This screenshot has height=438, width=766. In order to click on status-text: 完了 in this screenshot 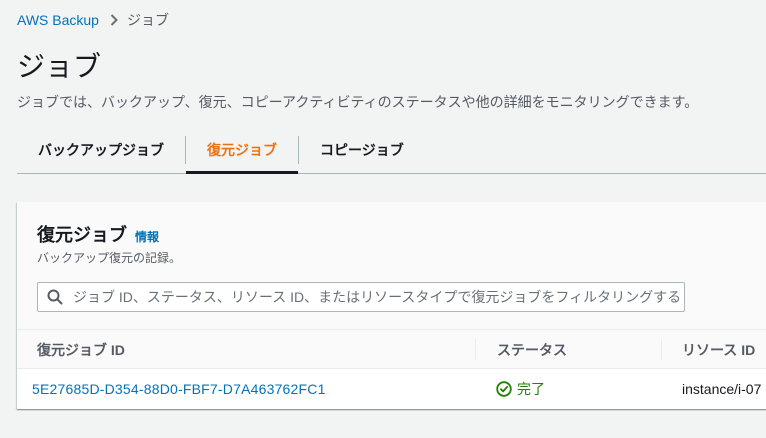, I will do `click(531, 389)`.